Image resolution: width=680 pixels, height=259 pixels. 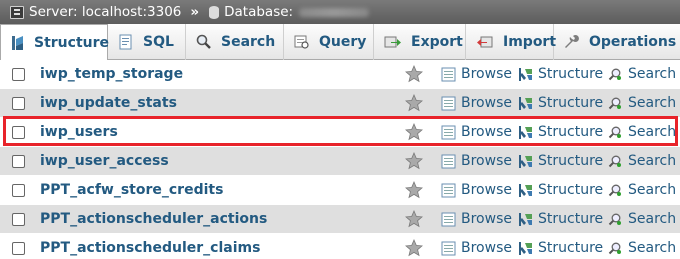 I want to click on server-icon, so click(x=17, y=12).